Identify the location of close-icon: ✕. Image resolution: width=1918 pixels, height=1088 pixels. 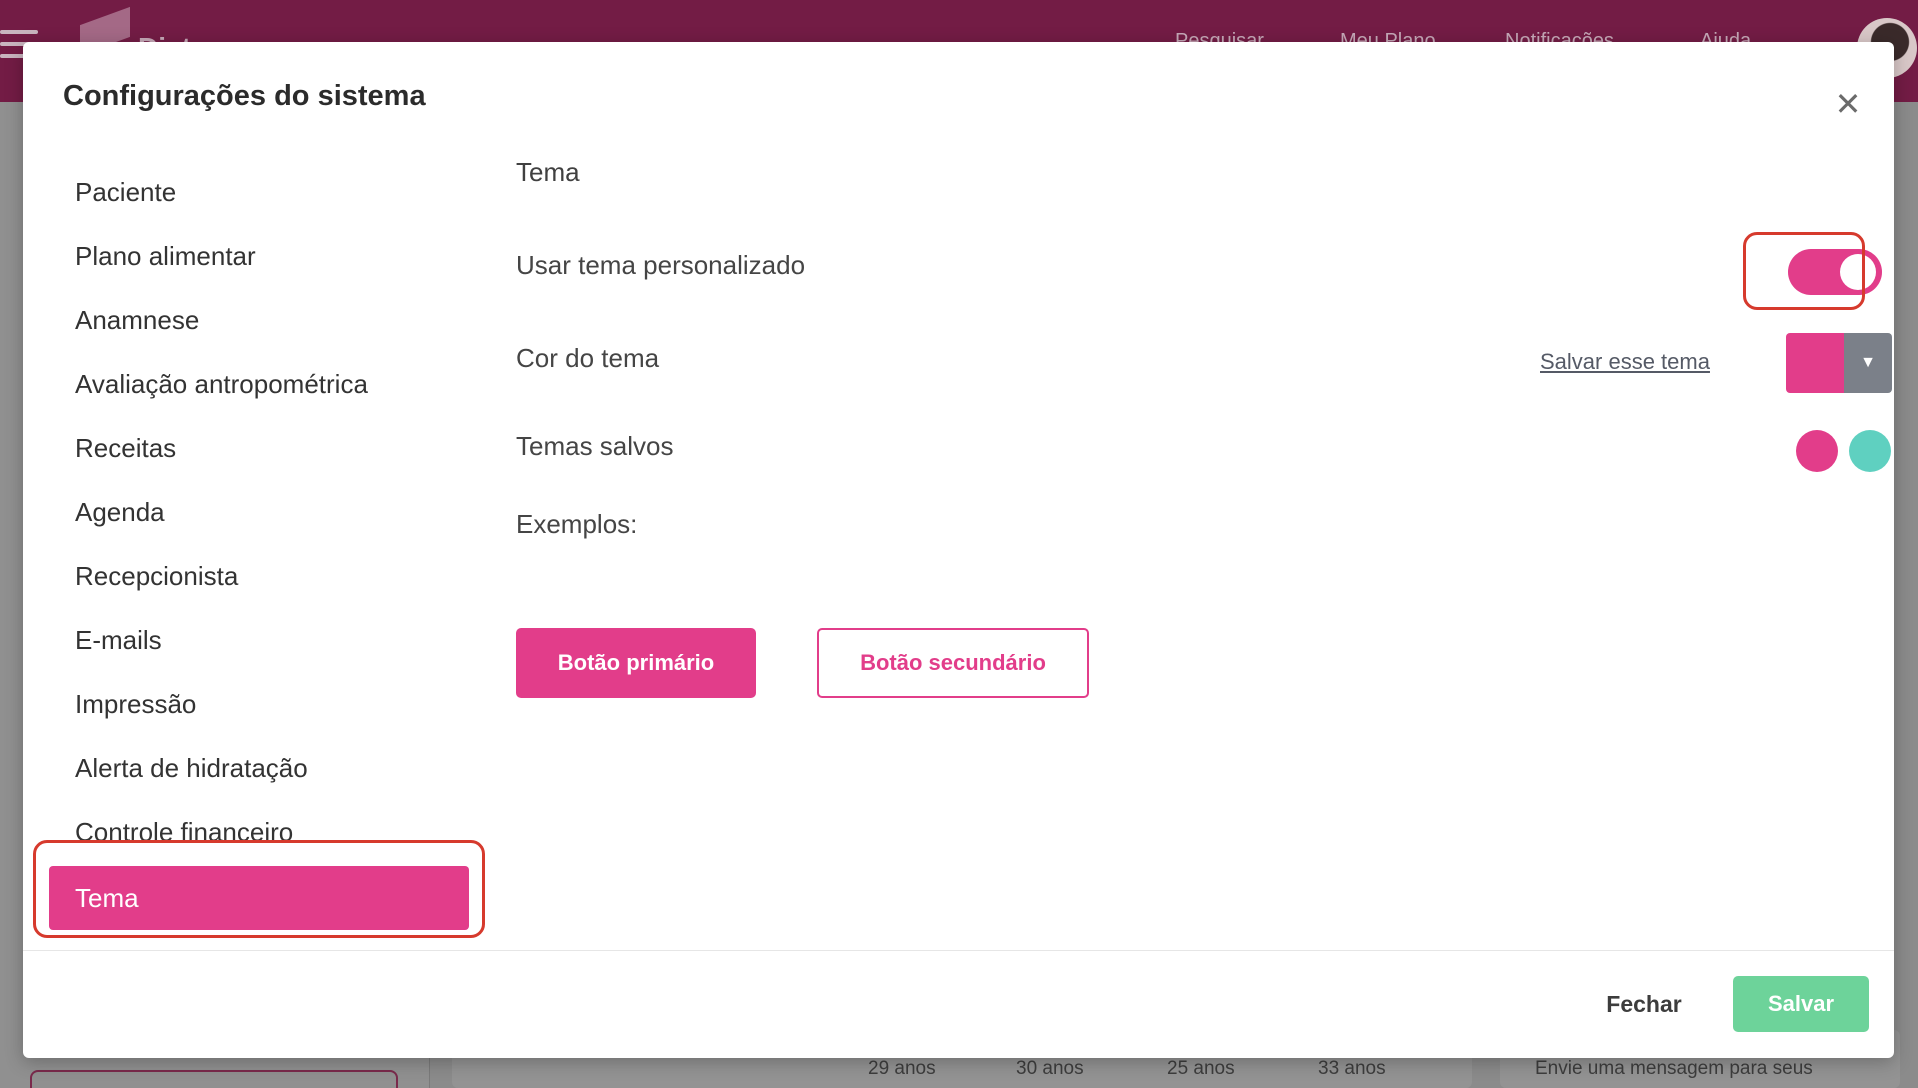
(1848, 104).